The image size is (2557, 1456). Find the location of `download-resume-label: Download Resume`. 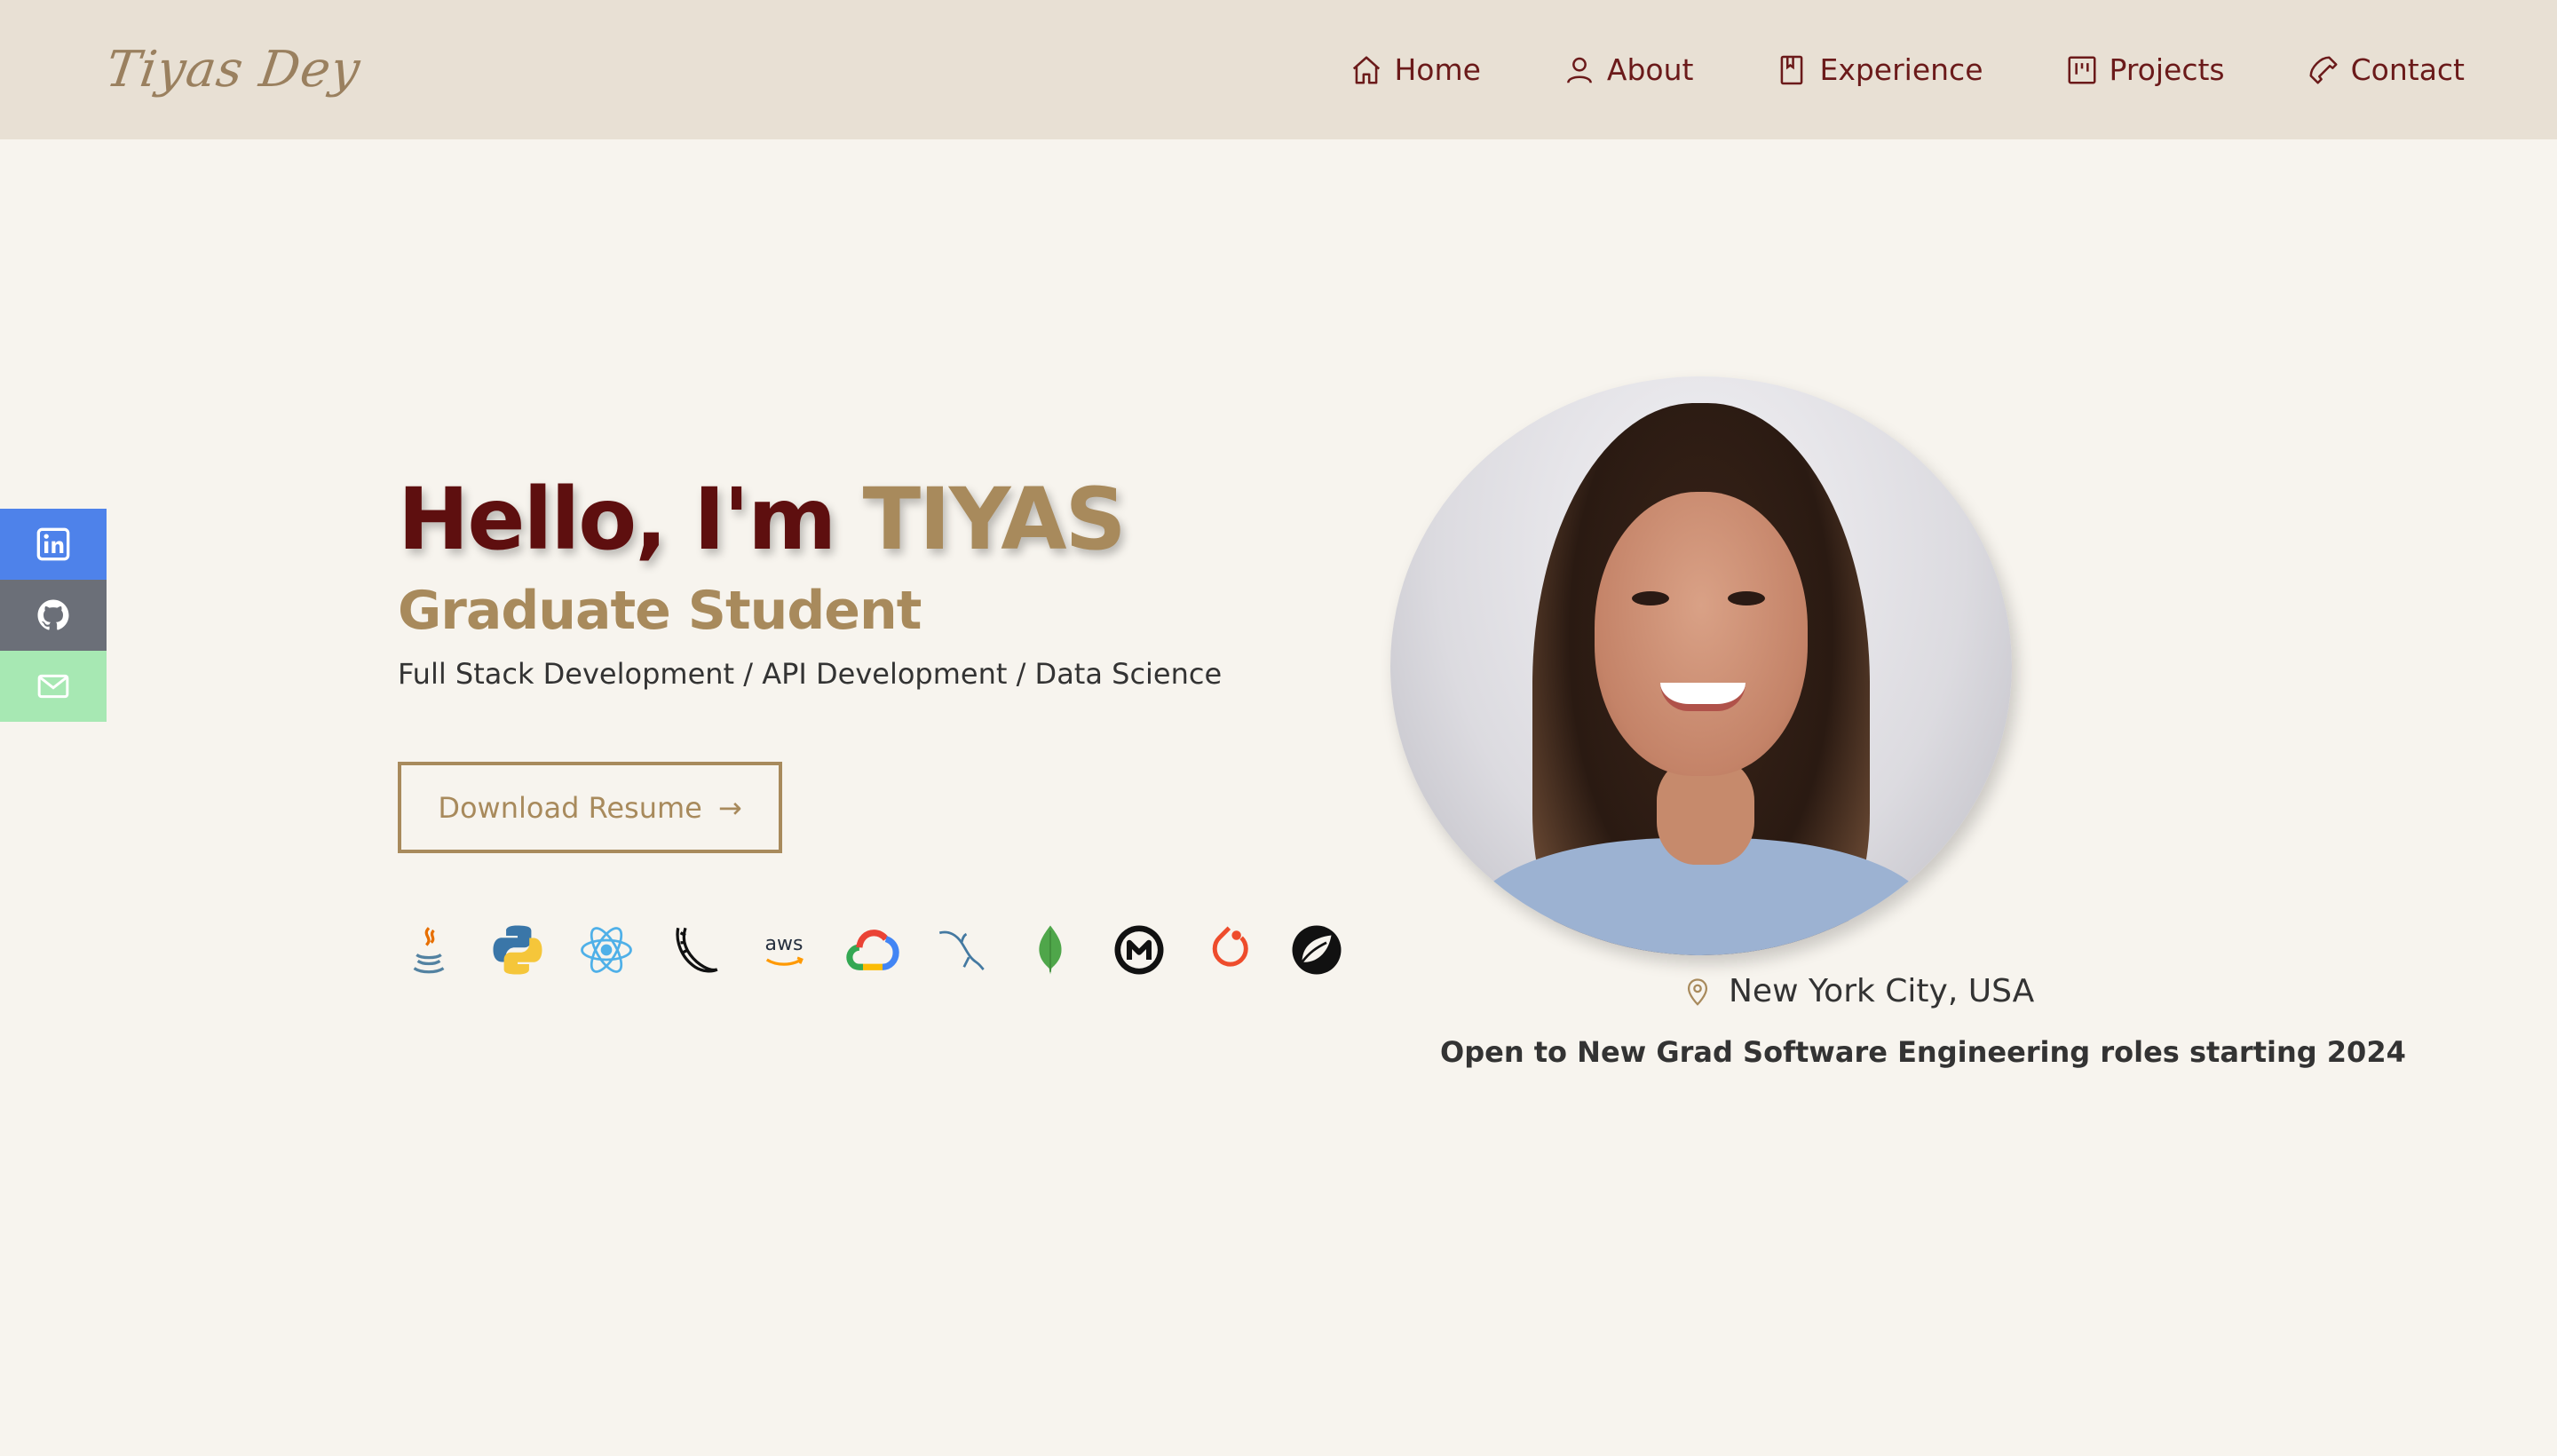

download-resume-label: Download Resume is located at coordinates (570, 807).